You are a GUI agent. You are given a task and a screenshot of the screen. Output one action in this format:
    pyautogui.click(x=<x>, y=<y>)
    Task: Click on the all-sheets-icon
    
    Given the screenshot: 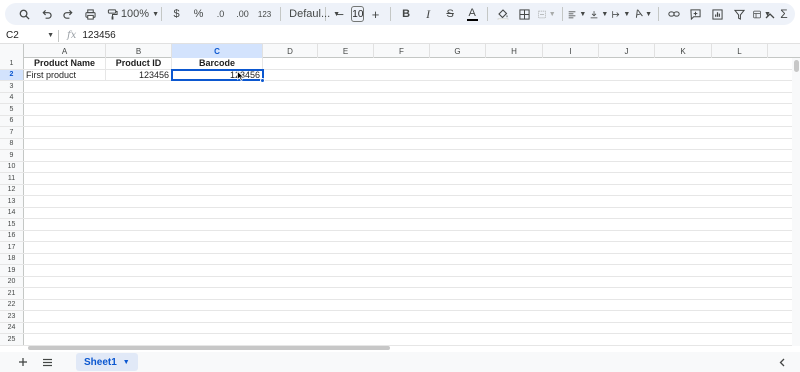 What is the action you would take?
    pyautogui.click(x=47, y=362)
    